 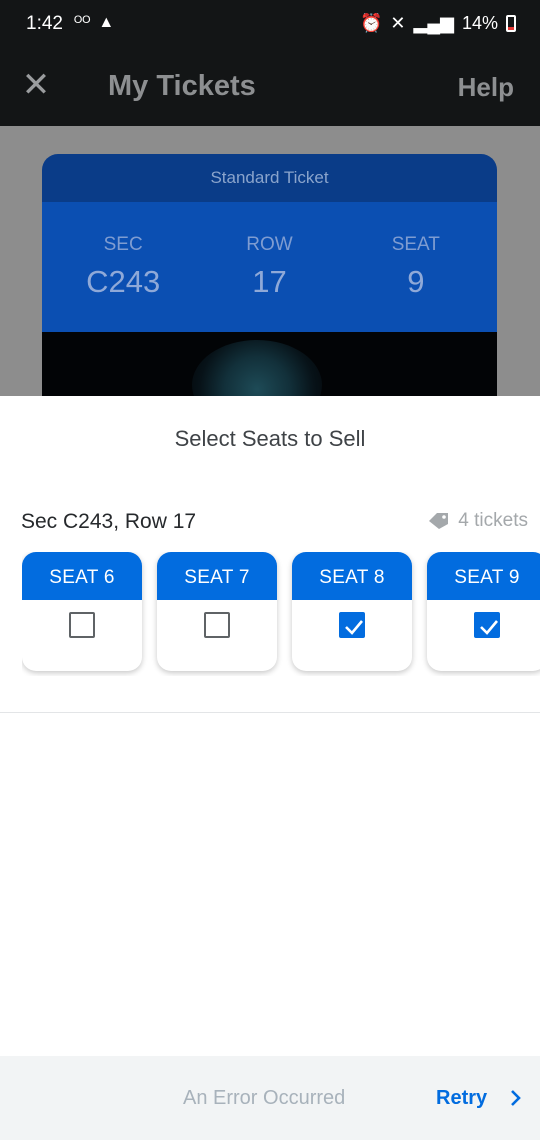 I want to click on mute-icon: ✕, so click(x=398, y=23).